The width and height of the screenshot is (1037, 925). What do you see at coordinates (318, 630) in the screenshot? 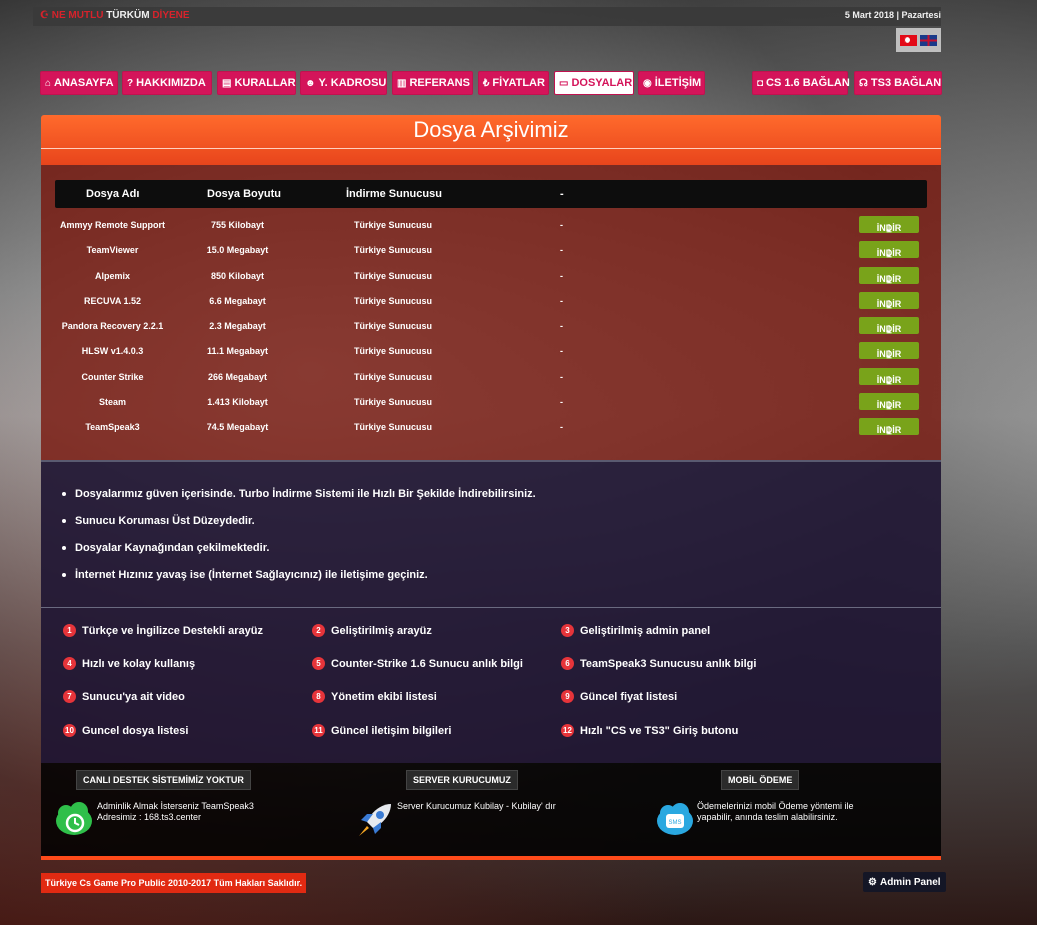
I see `feature-badge: 2` at bounding box center [318, 630].